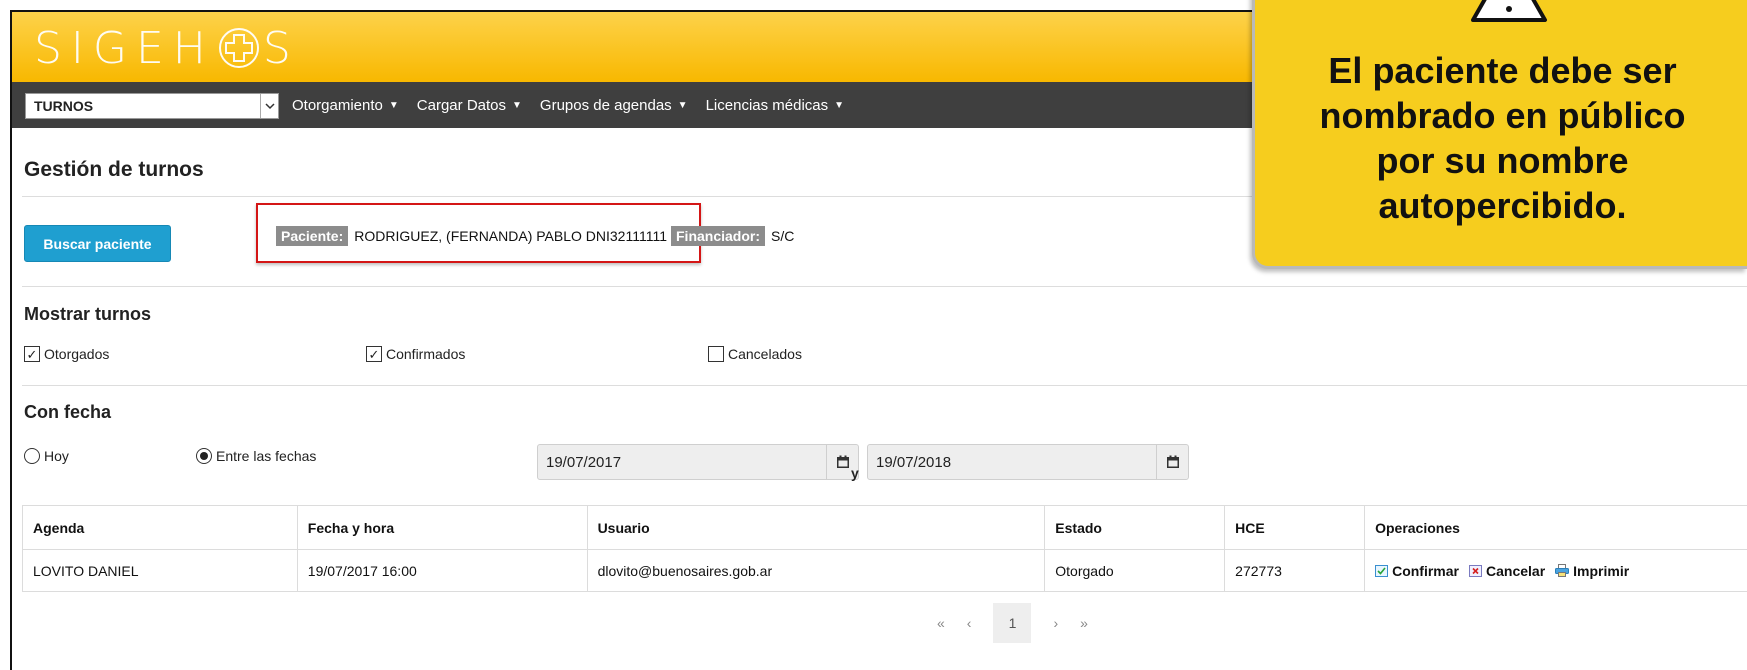 Image resolution: width=1747 pixels, height=670 pixels. What do you see at coordinates (1295, 527) in the screenshot?
I see `column-header: HCE` at bounding box center [1295, 527].